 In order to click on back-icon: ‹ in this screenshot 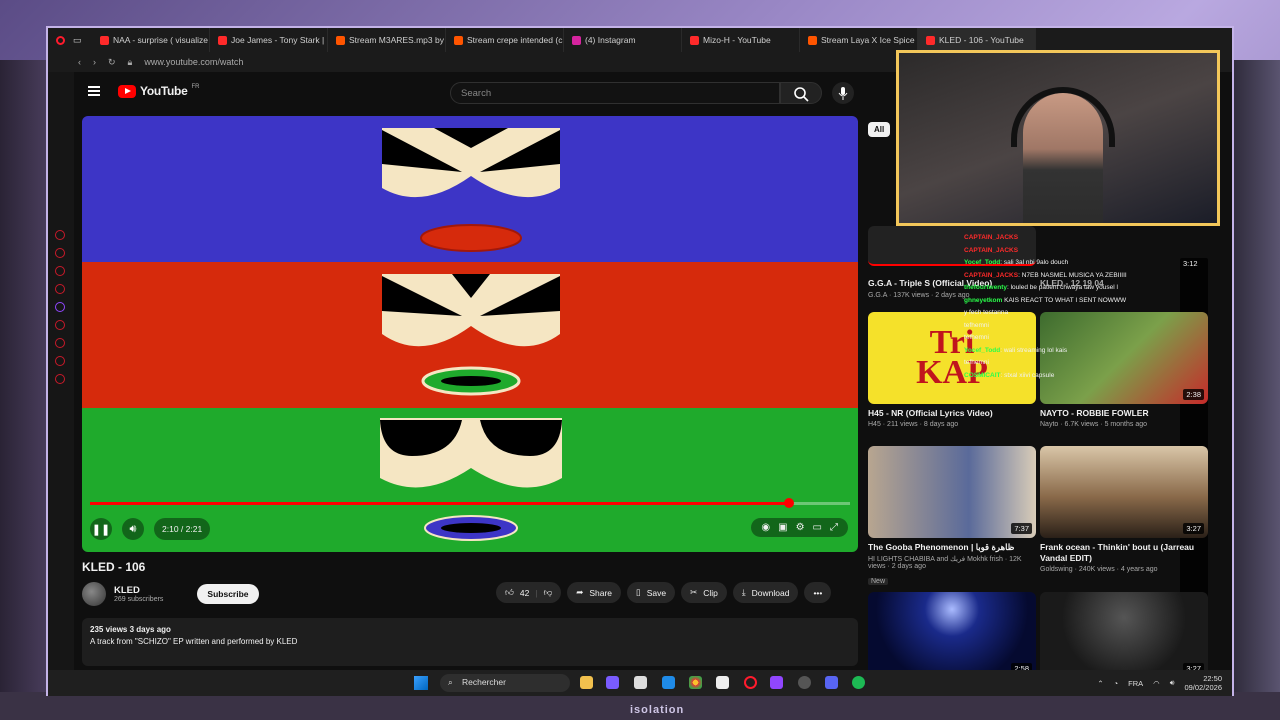, I will do `click(79, 62)`.